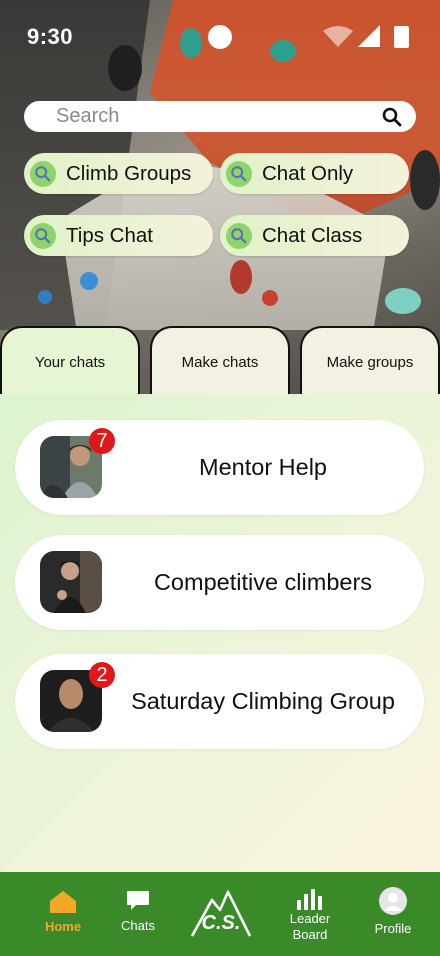 The width and height of the screenshot is (440, 956). Describe the element at coordinates (263, 582) in the screenshot. I see `chat-title: Competitive climbers` at that location.